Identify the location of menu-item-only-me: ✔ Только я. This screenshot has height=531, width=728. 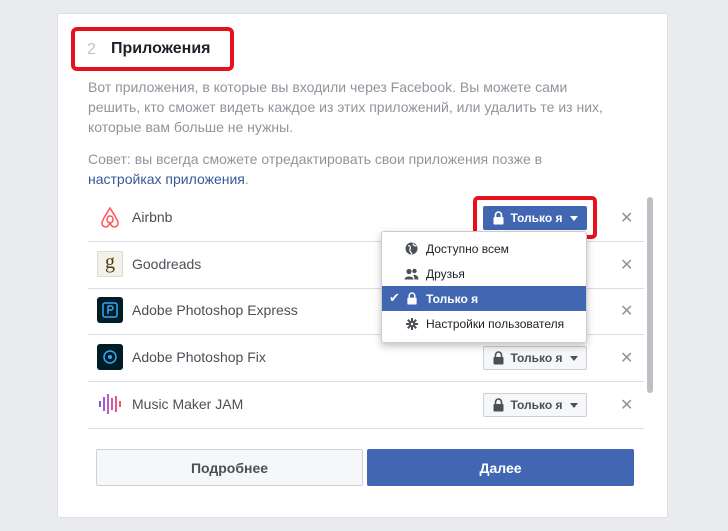
(484, 298).